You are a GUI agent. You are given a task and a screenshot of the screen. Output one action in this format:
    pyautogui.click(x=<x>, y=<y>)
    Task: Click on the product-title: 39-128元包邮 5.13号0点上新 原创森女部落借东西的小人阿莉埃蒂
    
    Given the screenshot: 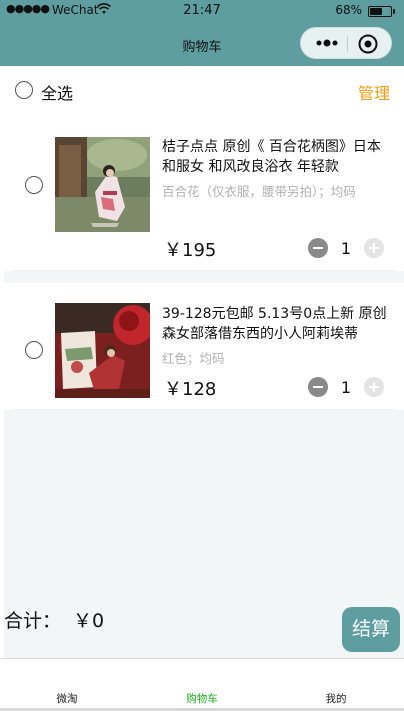 What is the action you would take?
    pyautogui.click(x=275, y=324)
    